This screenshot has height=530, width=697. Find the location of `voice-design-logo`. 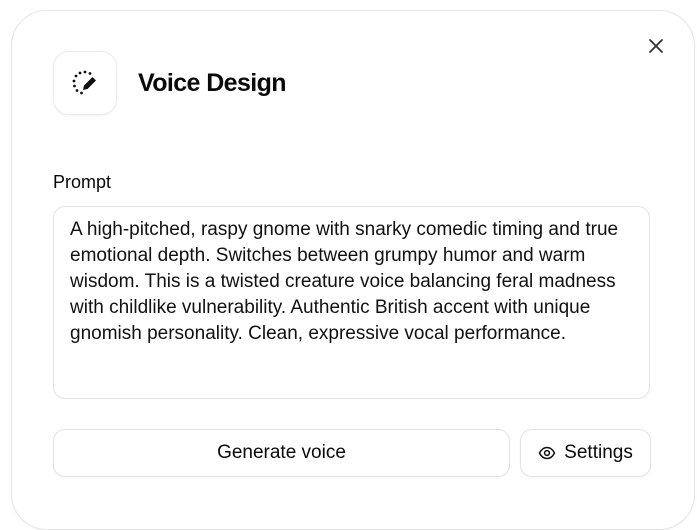

voice-design-logo is located at coordinates (85, 83).